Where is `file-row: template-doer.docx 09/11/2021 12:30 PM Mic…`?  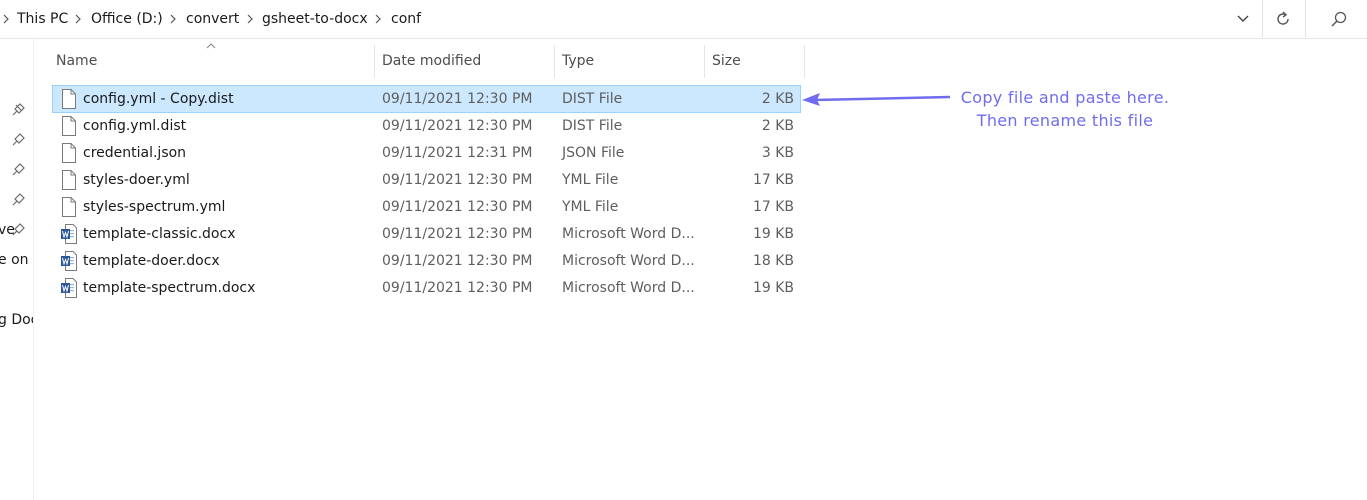 file-row: template-doer.docx 09/11/2021 12:30 PM Mic… is located at coordinates (426, 261).